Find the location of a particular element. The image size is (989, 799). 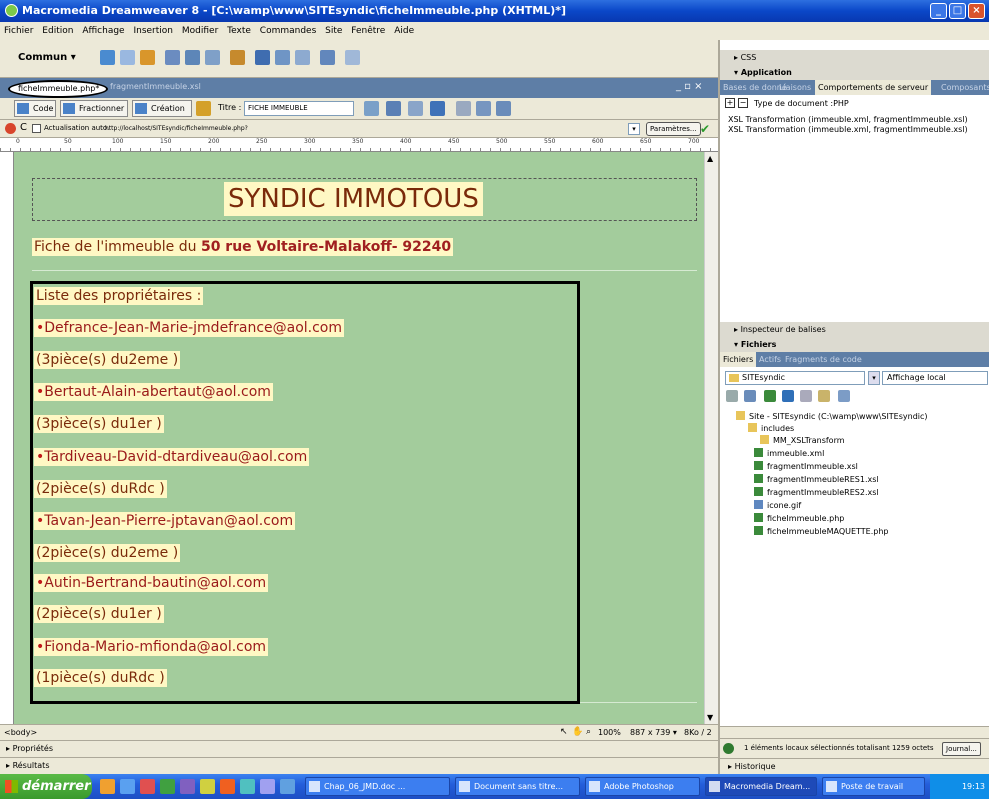

menu-modifier: Modifier is located at coordinates (200, 31).